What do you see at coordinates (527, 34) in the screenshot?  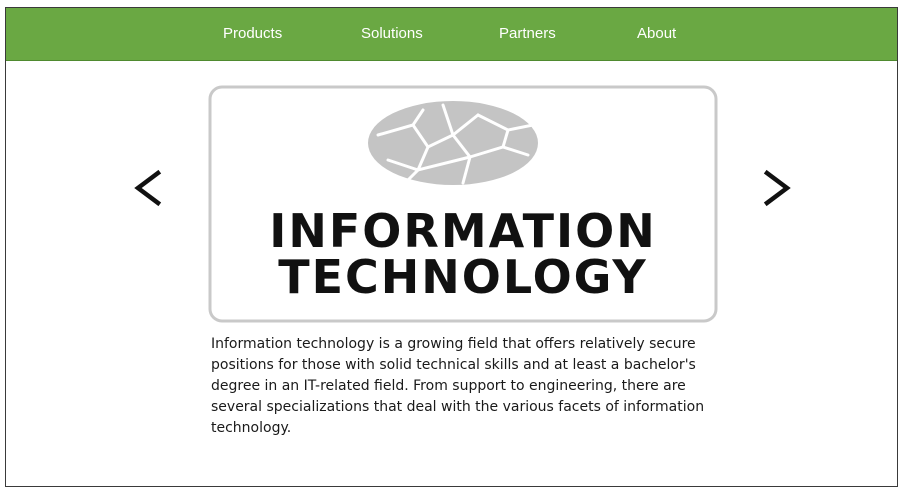 I see `nav-partners: Partners` at bounding box center [527, 34].